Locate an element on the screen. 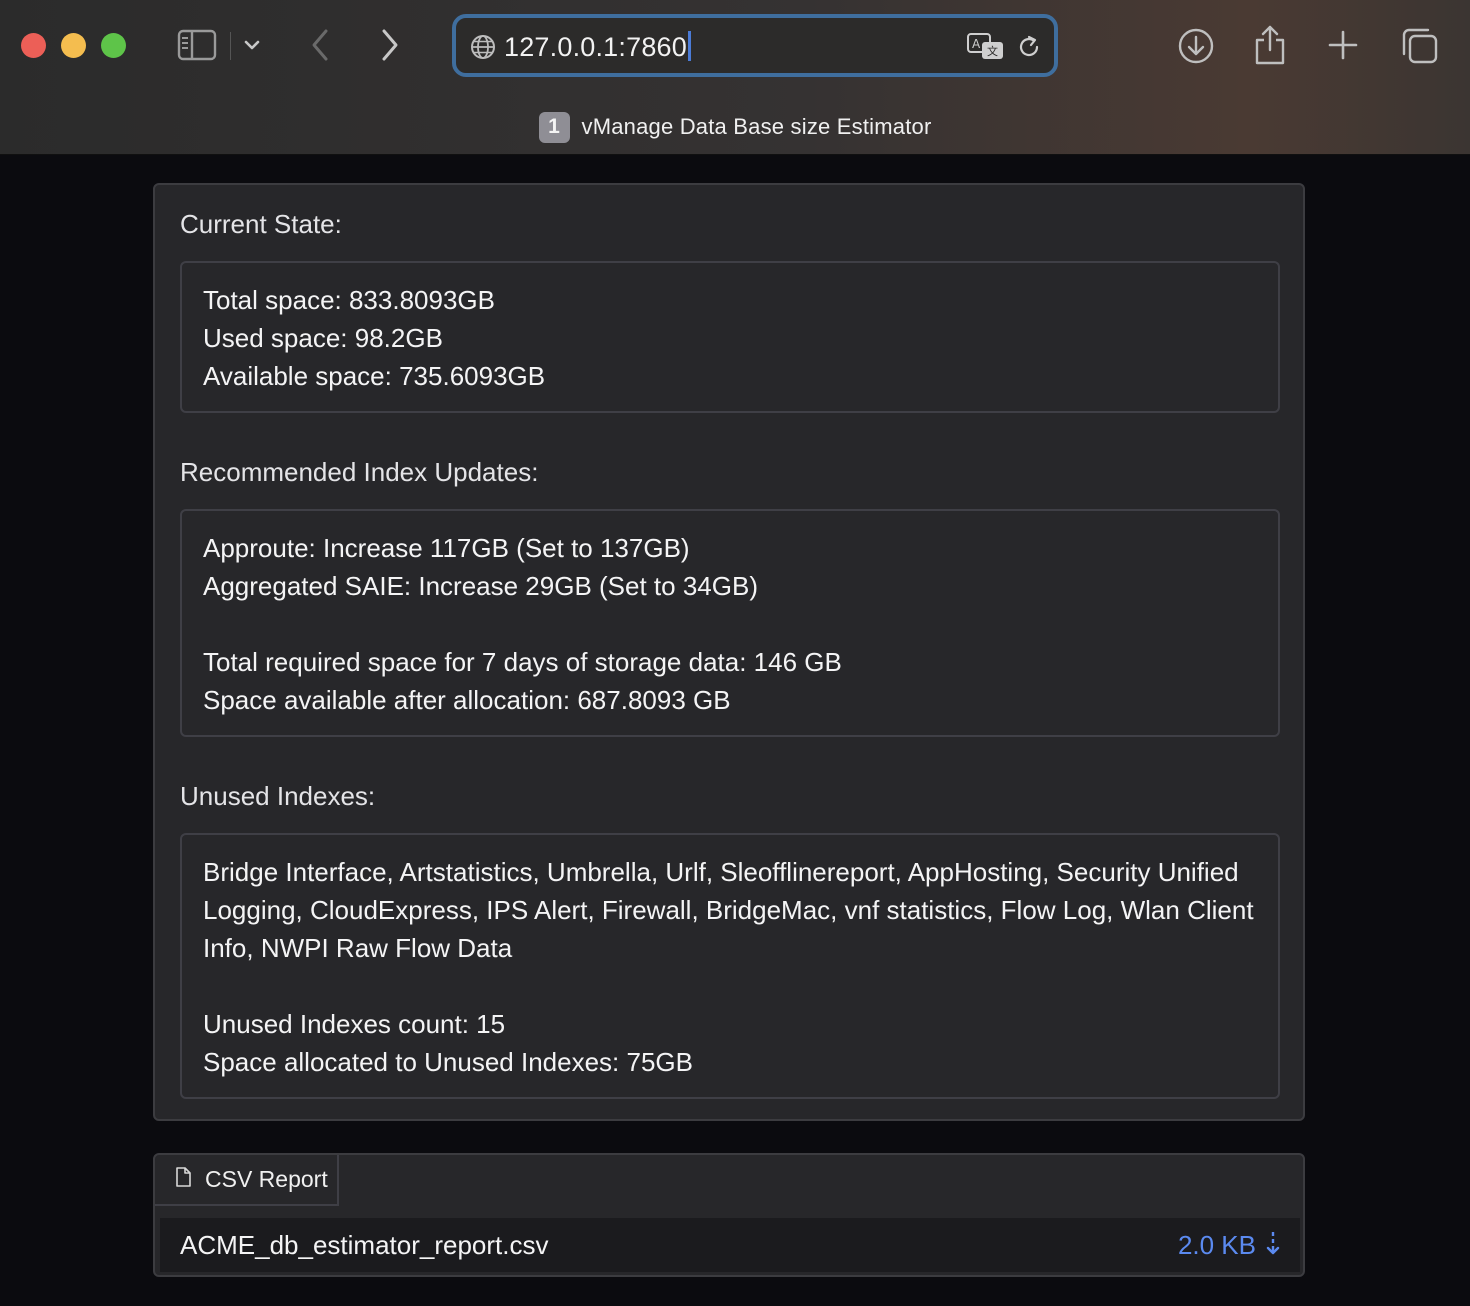 The height and width of the screenshot is (1306, 1470). reload-icon is located at coordinates (1029, 47).